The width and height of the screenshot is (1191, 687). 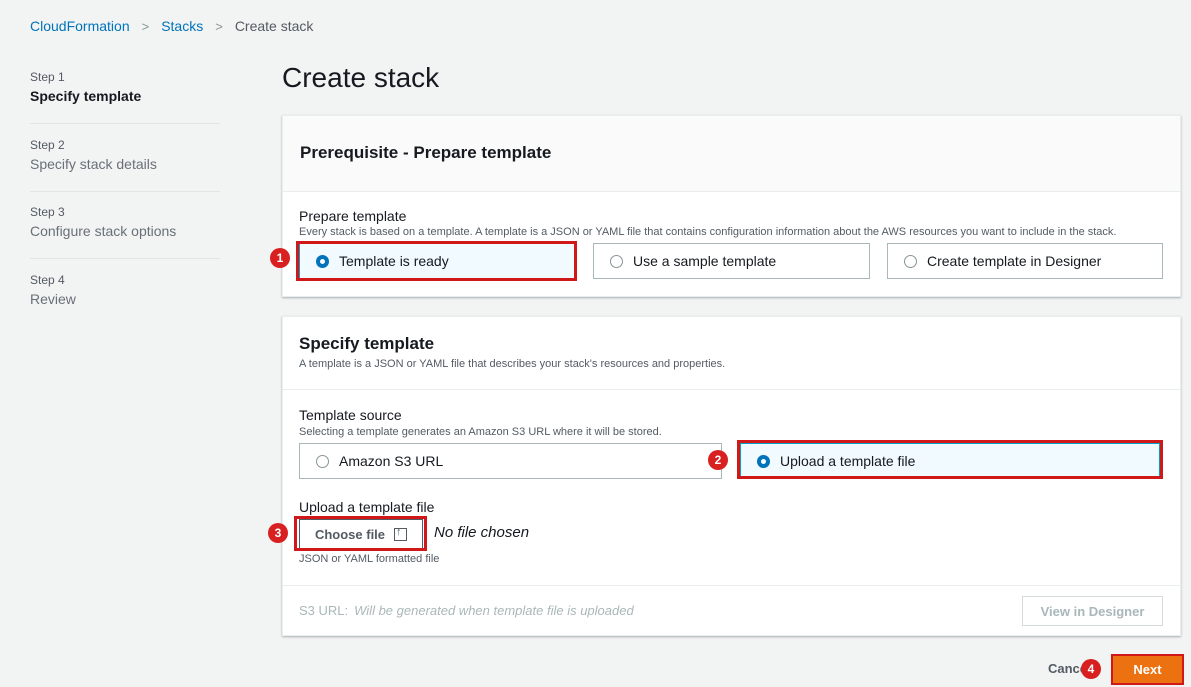 I want to click on template-source-label: Template source, so click(x=350, y=415).